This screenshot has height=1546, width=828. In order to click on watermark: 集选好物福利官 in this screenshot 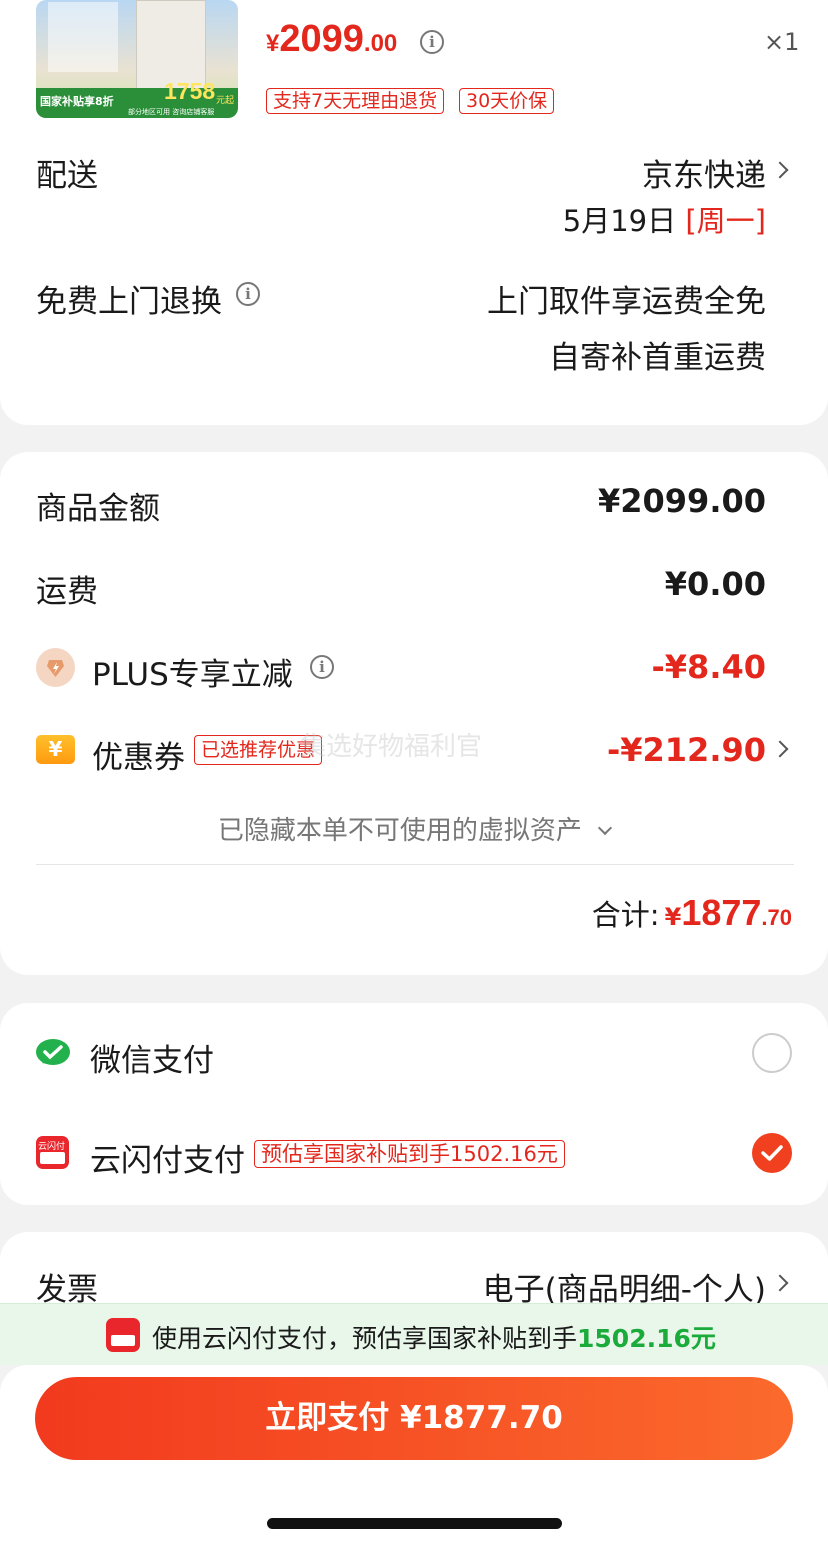, I will do `click(391, 747)`.